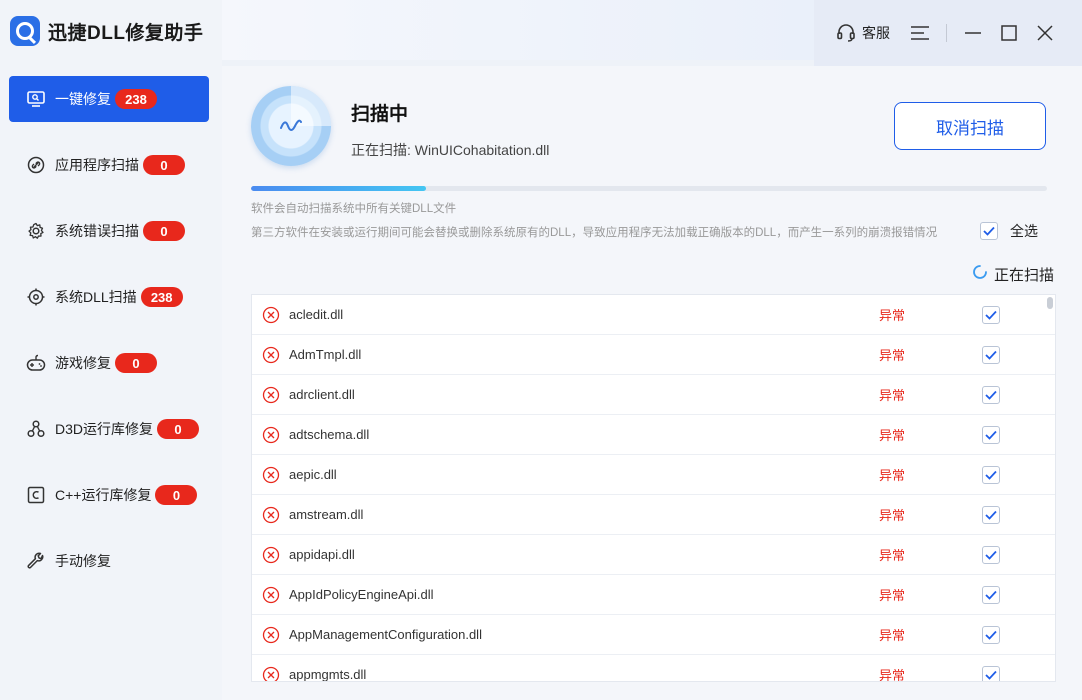 Image resolution: width=1082 pixels, height=700 pixels. I want to click on headset-icon, so click(846, 33).